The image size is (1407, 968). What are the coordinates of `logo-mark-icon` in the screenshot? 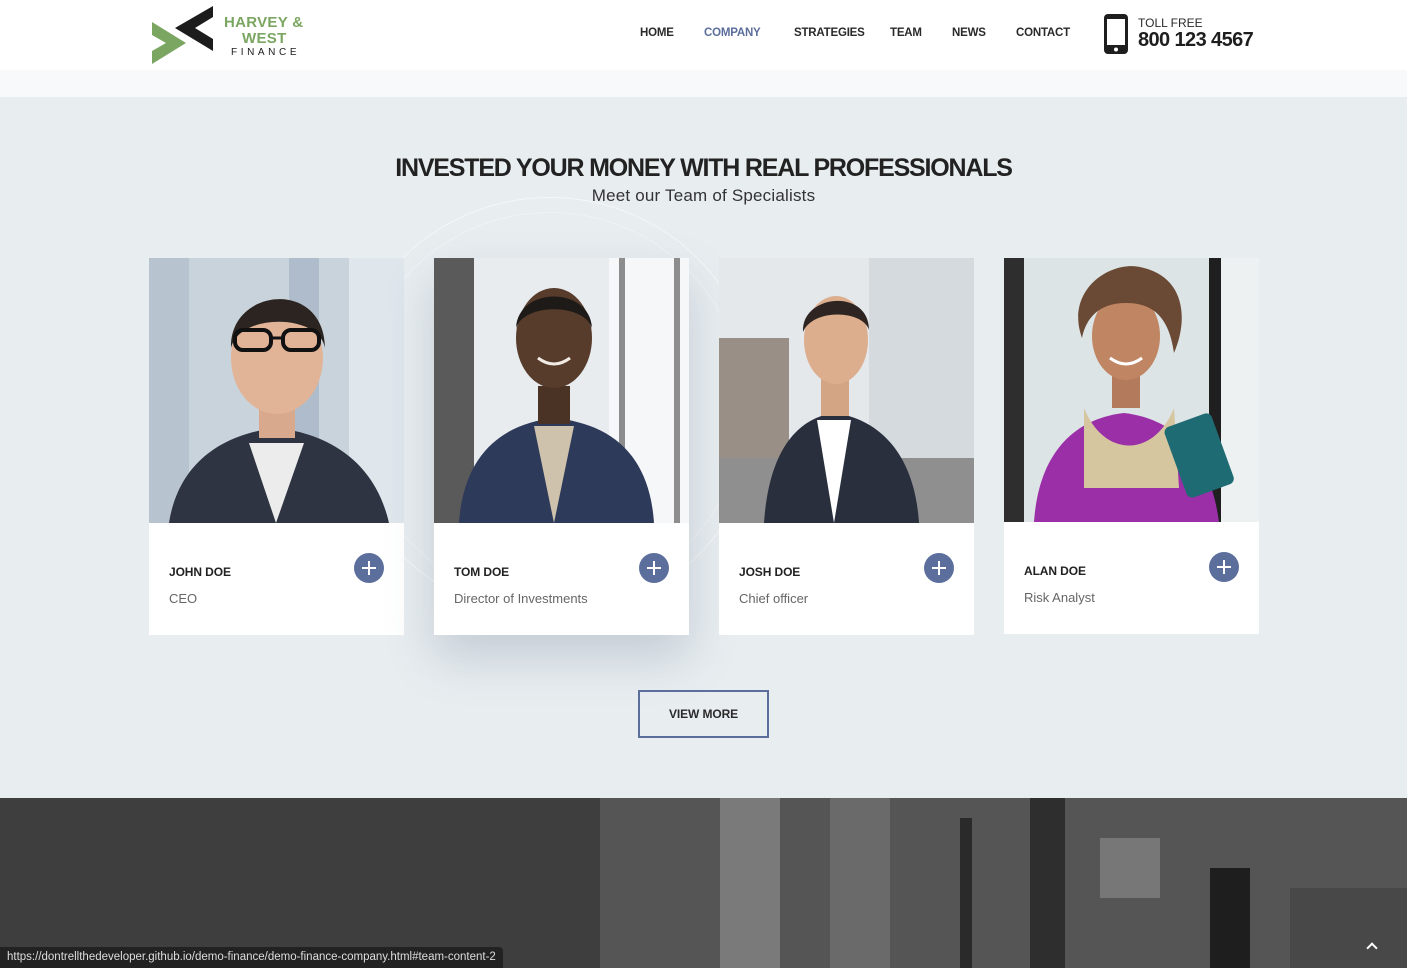 It's located at (182, 35).